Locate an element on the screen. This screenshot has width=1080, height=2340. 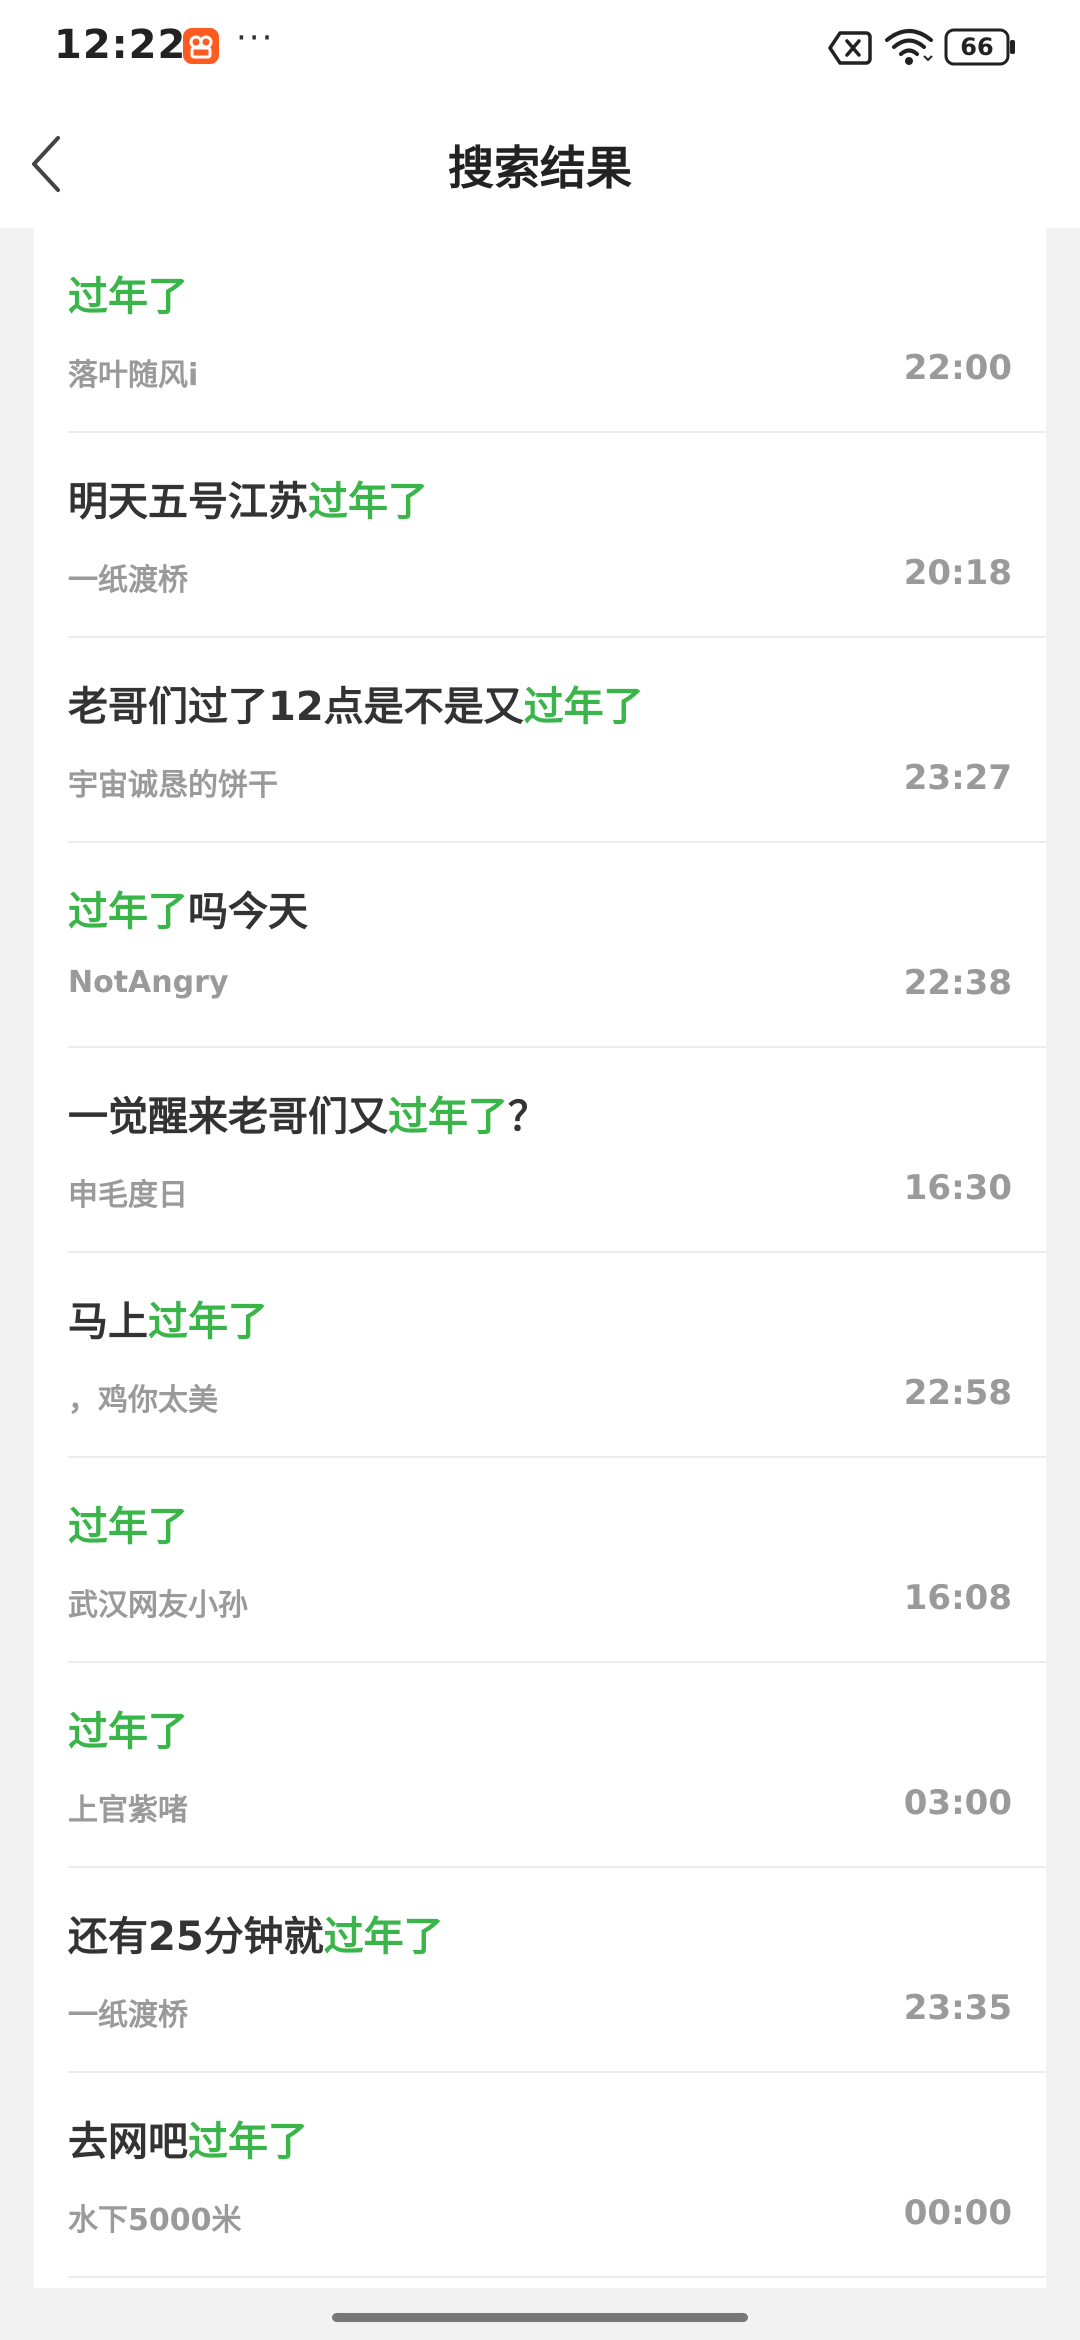
result-author: 宇宙诚恳的饼干 is located at coordinates (173, 785).